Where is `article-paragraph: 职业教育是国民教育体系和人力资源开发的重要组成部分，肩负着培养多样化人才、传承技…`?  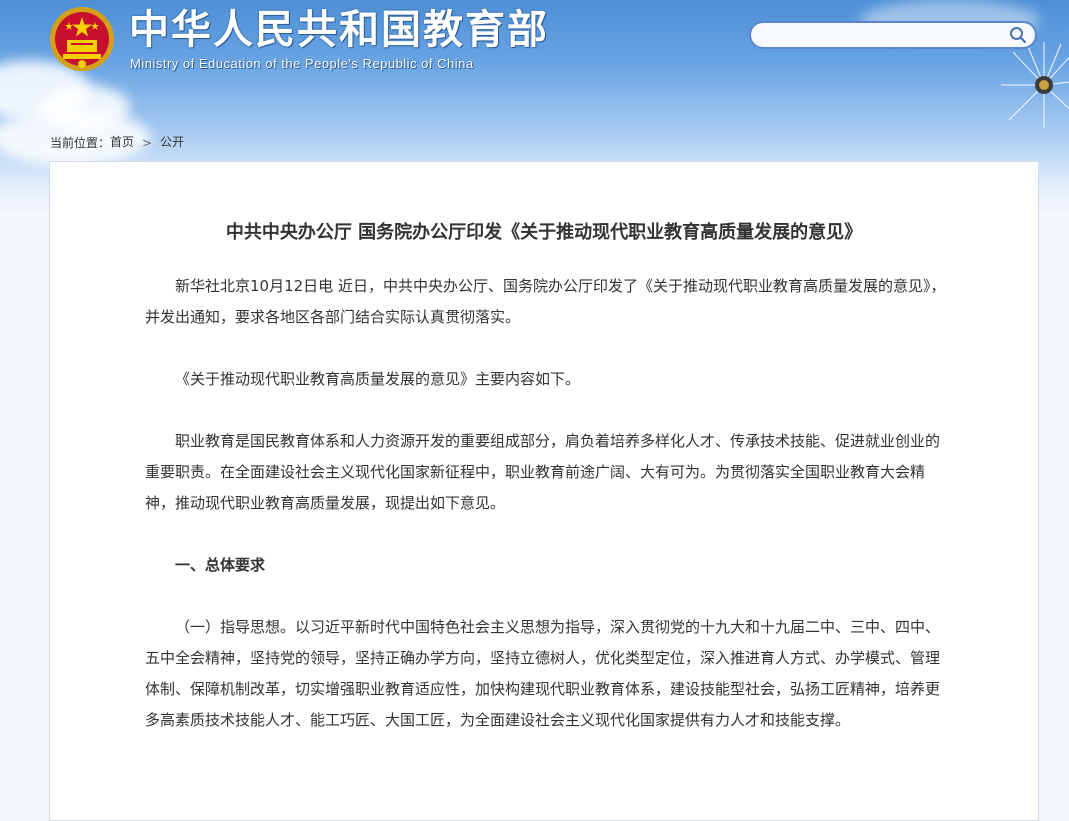
article-paragraph: 职业教育是国民教育体系和人力资源开发的重要组成部分，肩负着培养多样化人才、传承技… is located at coordinates (543, 472).